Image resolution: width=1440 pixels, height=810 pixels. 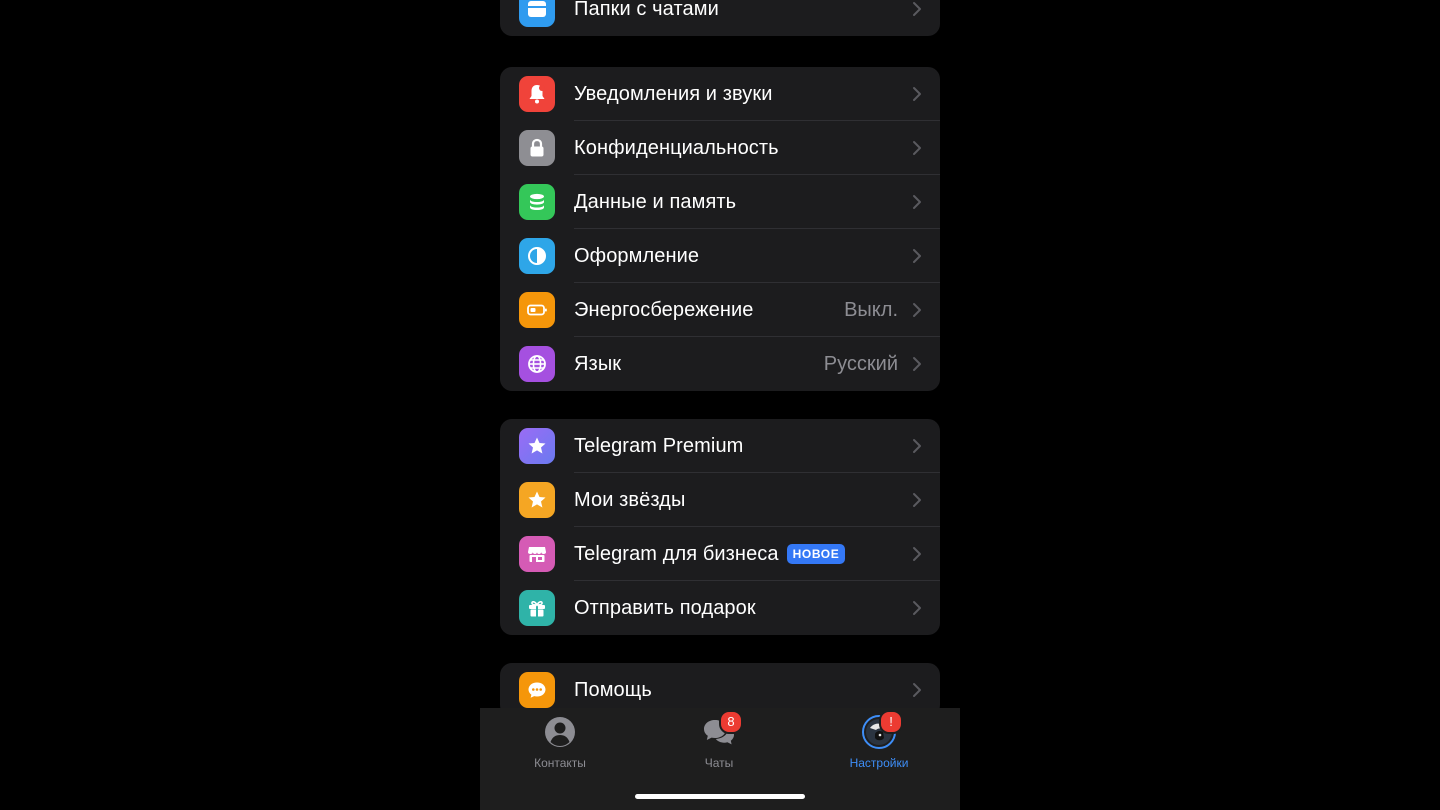 What do you see at coordinates (637, 255) in the screenshot?
I see `row-label: Оформление` at bounding box center [637, 255].